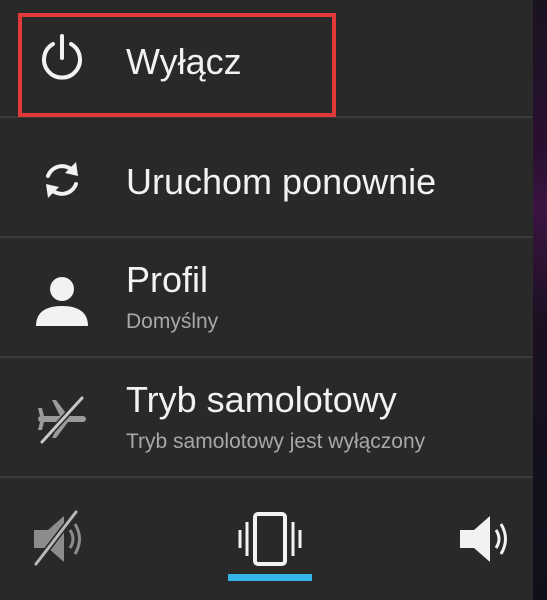  I want to click on menu-item-title: Profil, so click(167, 279).